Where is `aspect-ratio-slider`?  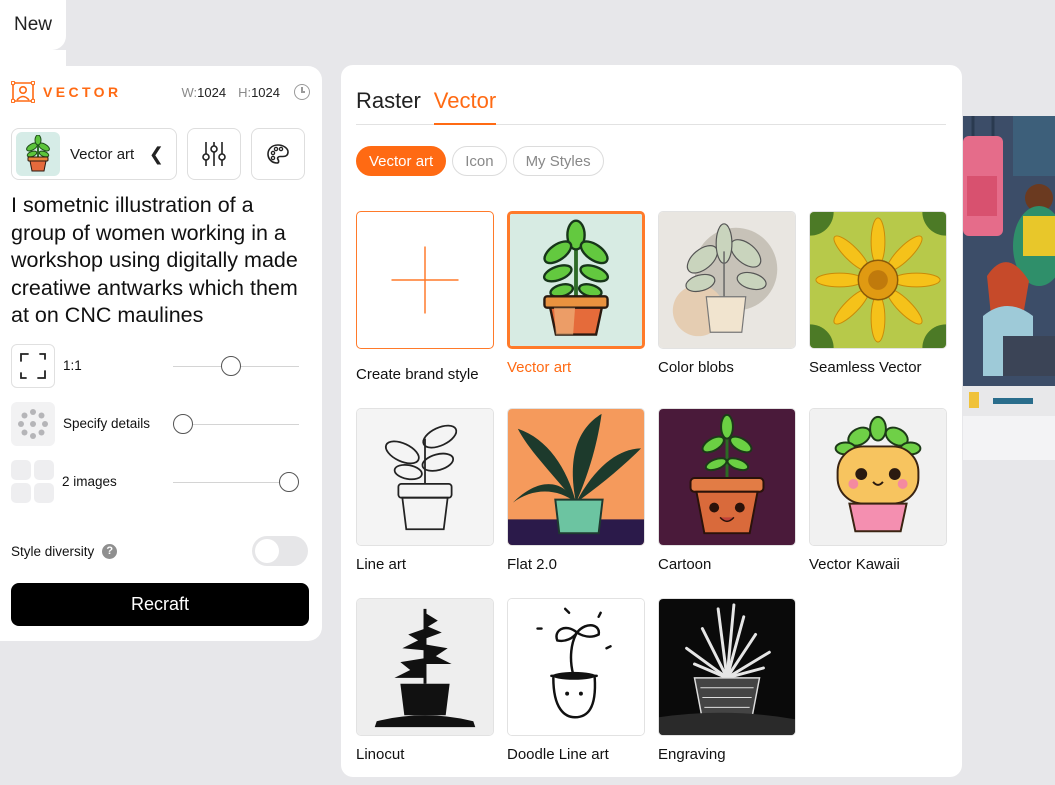
aspect-ratio-slider is located at coordinates (236, 365).